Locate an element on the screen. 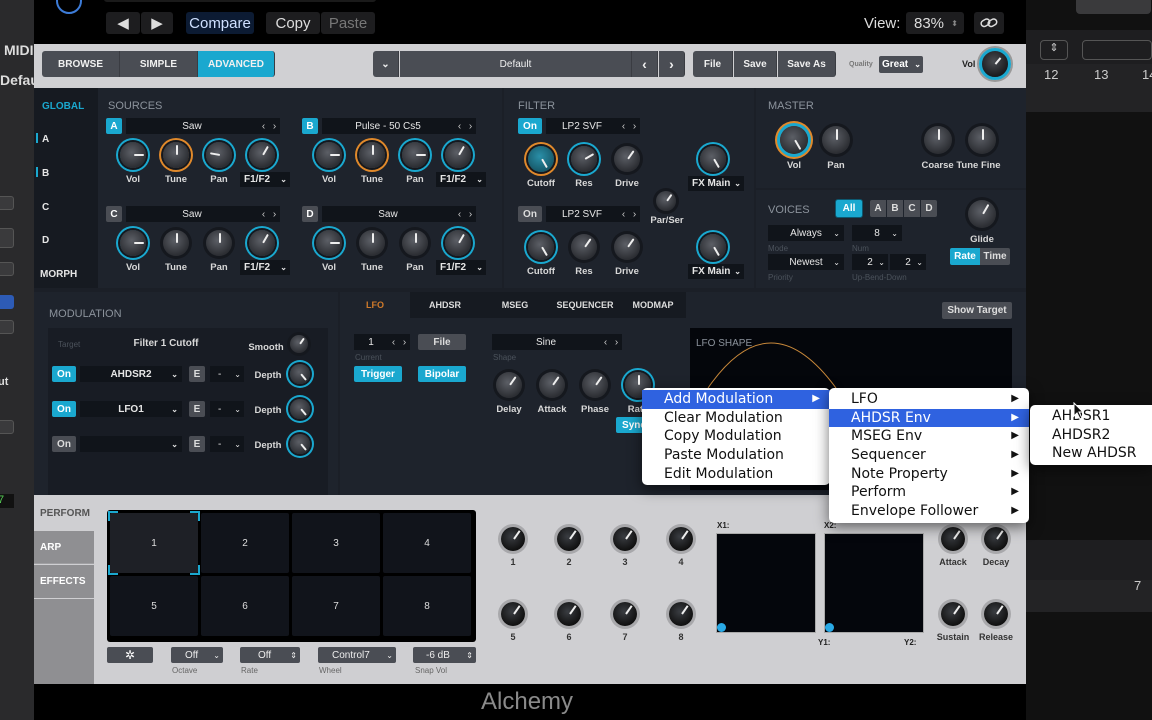  menu-item-ahdsr1: AHDSR1 is located at coordinates (1091, 416).